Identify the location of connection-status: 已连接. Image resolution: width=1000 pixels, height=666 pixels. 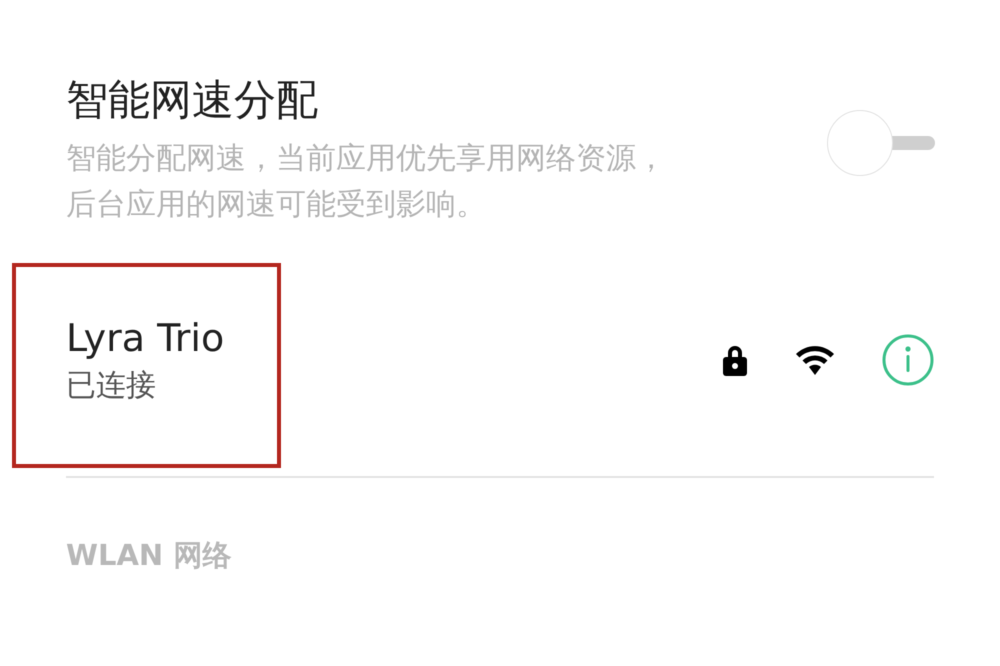
(111, 386).